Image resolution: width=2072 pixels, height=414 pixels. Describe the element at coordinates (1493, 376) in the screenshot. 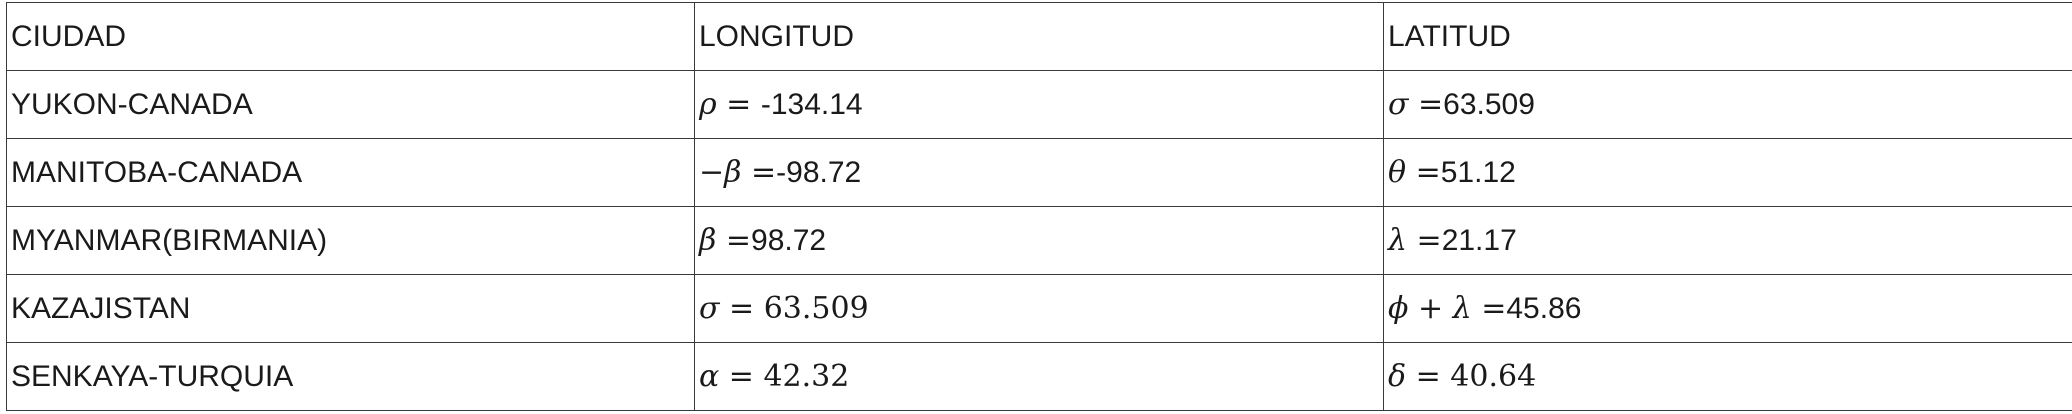

I see `latitude-value: 40.64` at that location.